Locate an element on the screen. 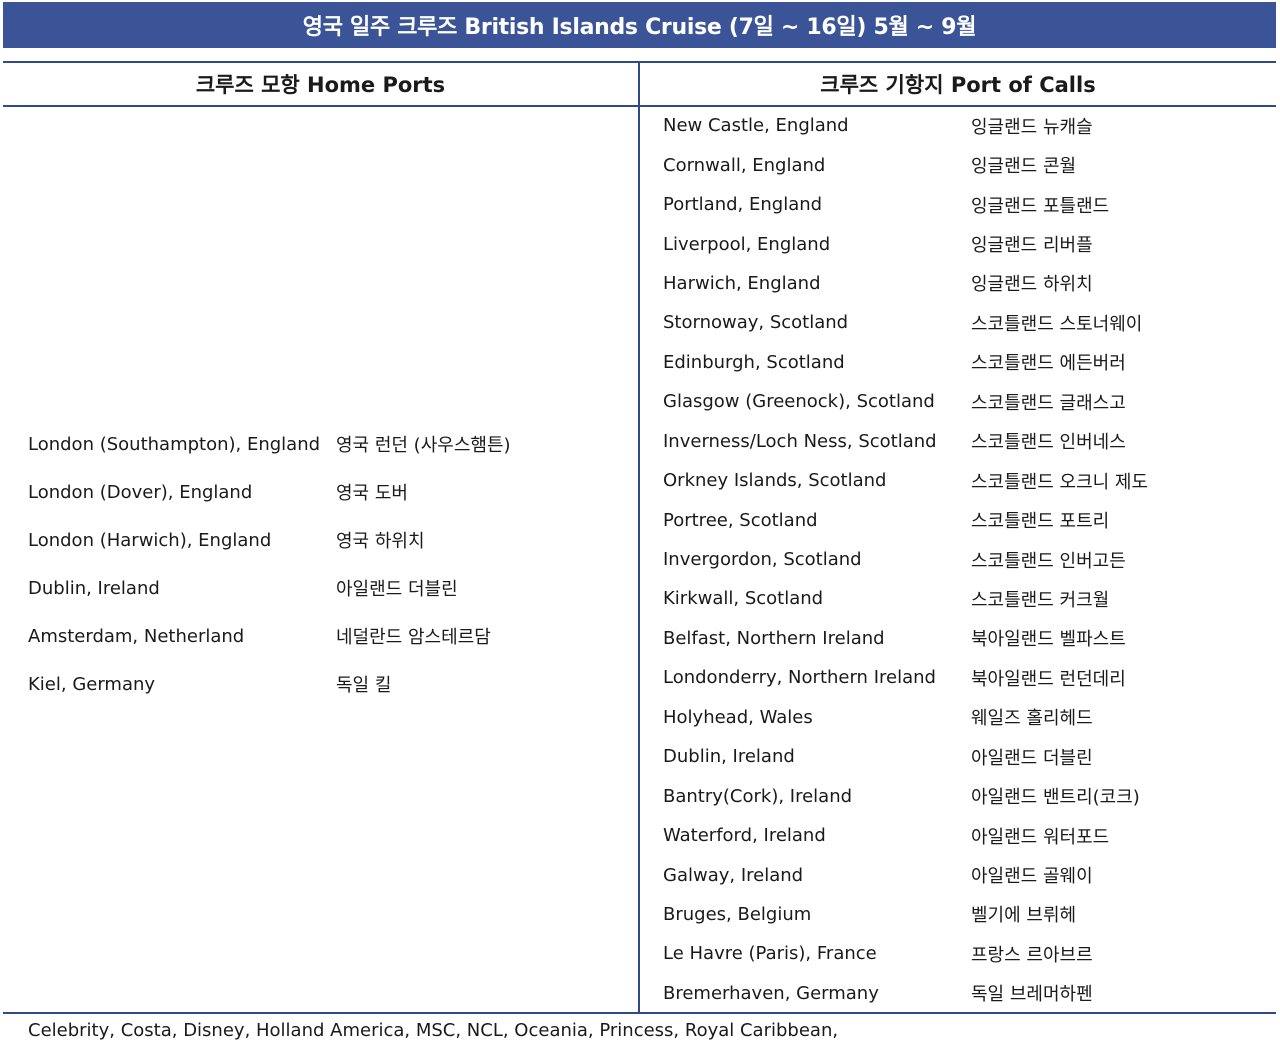  port-of-call-row-english: Le Havre (Paris), France is located at coordinates (770, 954).